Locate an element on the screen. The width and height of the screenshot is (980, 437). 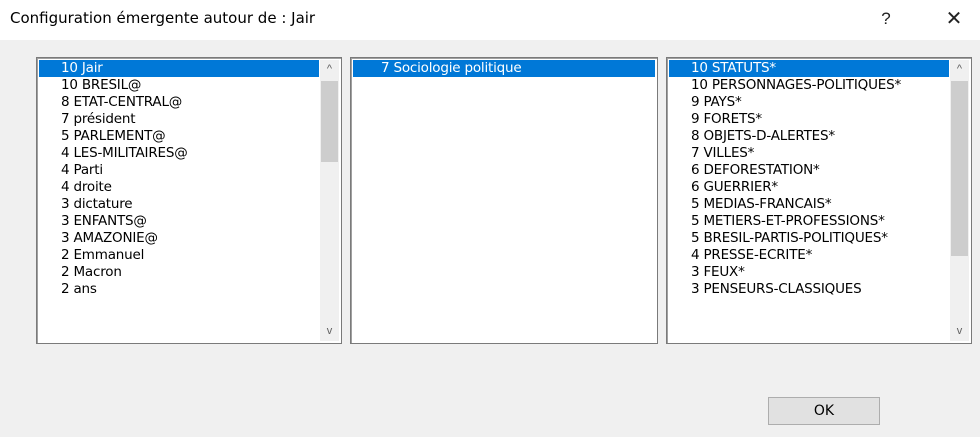
list-item: 8 ETAT-CENTRAL@ is located at coordinates (179, 102).